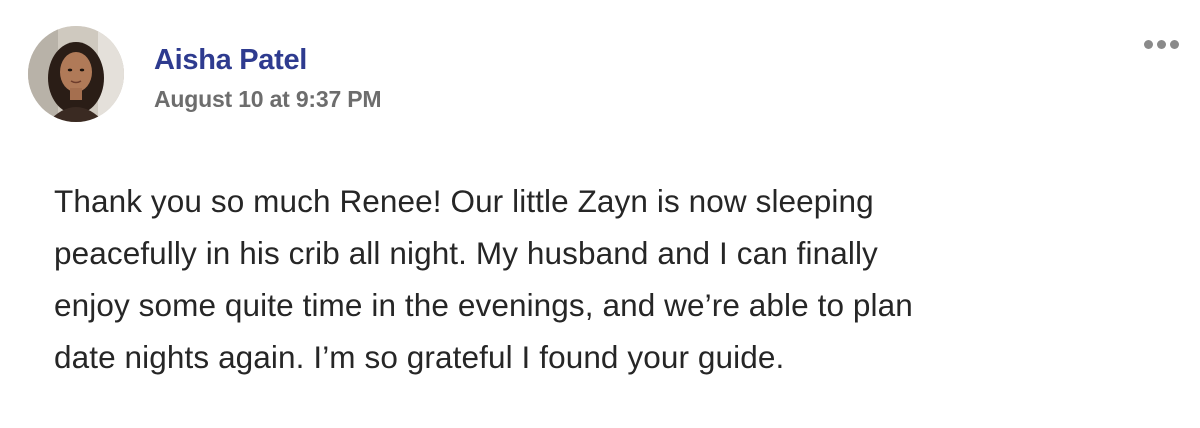 The height and width of the screenshot is (428, 1200). I want to click on more-horizontal-icon, so click(1148, 44).